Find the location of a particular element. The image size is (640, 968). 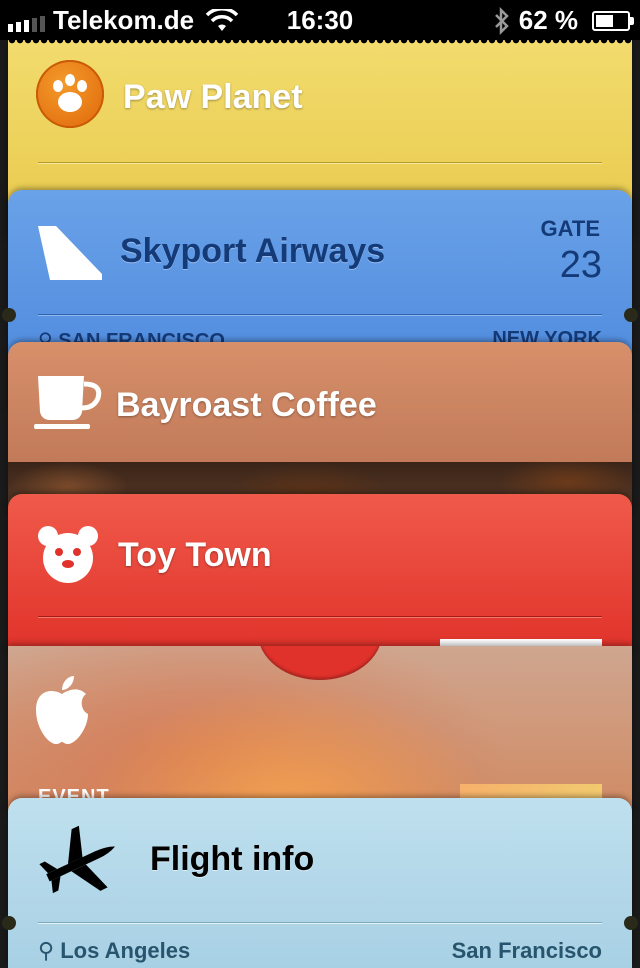

pass-title: Toy Town is located at coordinates (195, 555).